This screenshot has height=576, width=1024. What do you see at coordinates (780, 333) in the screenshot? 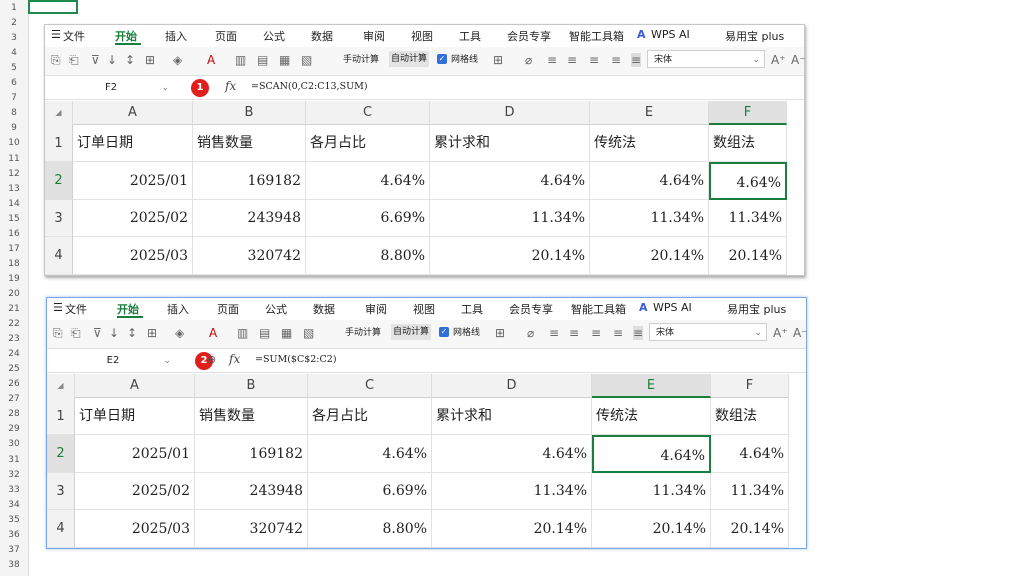
I see `font-increase-icon: A⁺` at bounding box center [780, 333].